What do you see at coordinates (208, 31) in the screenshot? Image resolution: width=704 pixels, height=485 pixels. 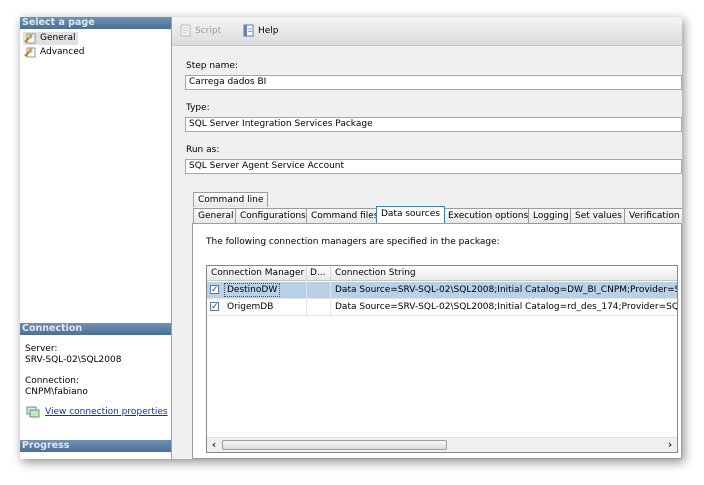 I see `script-label: Script` at bounding box center [208, 31].